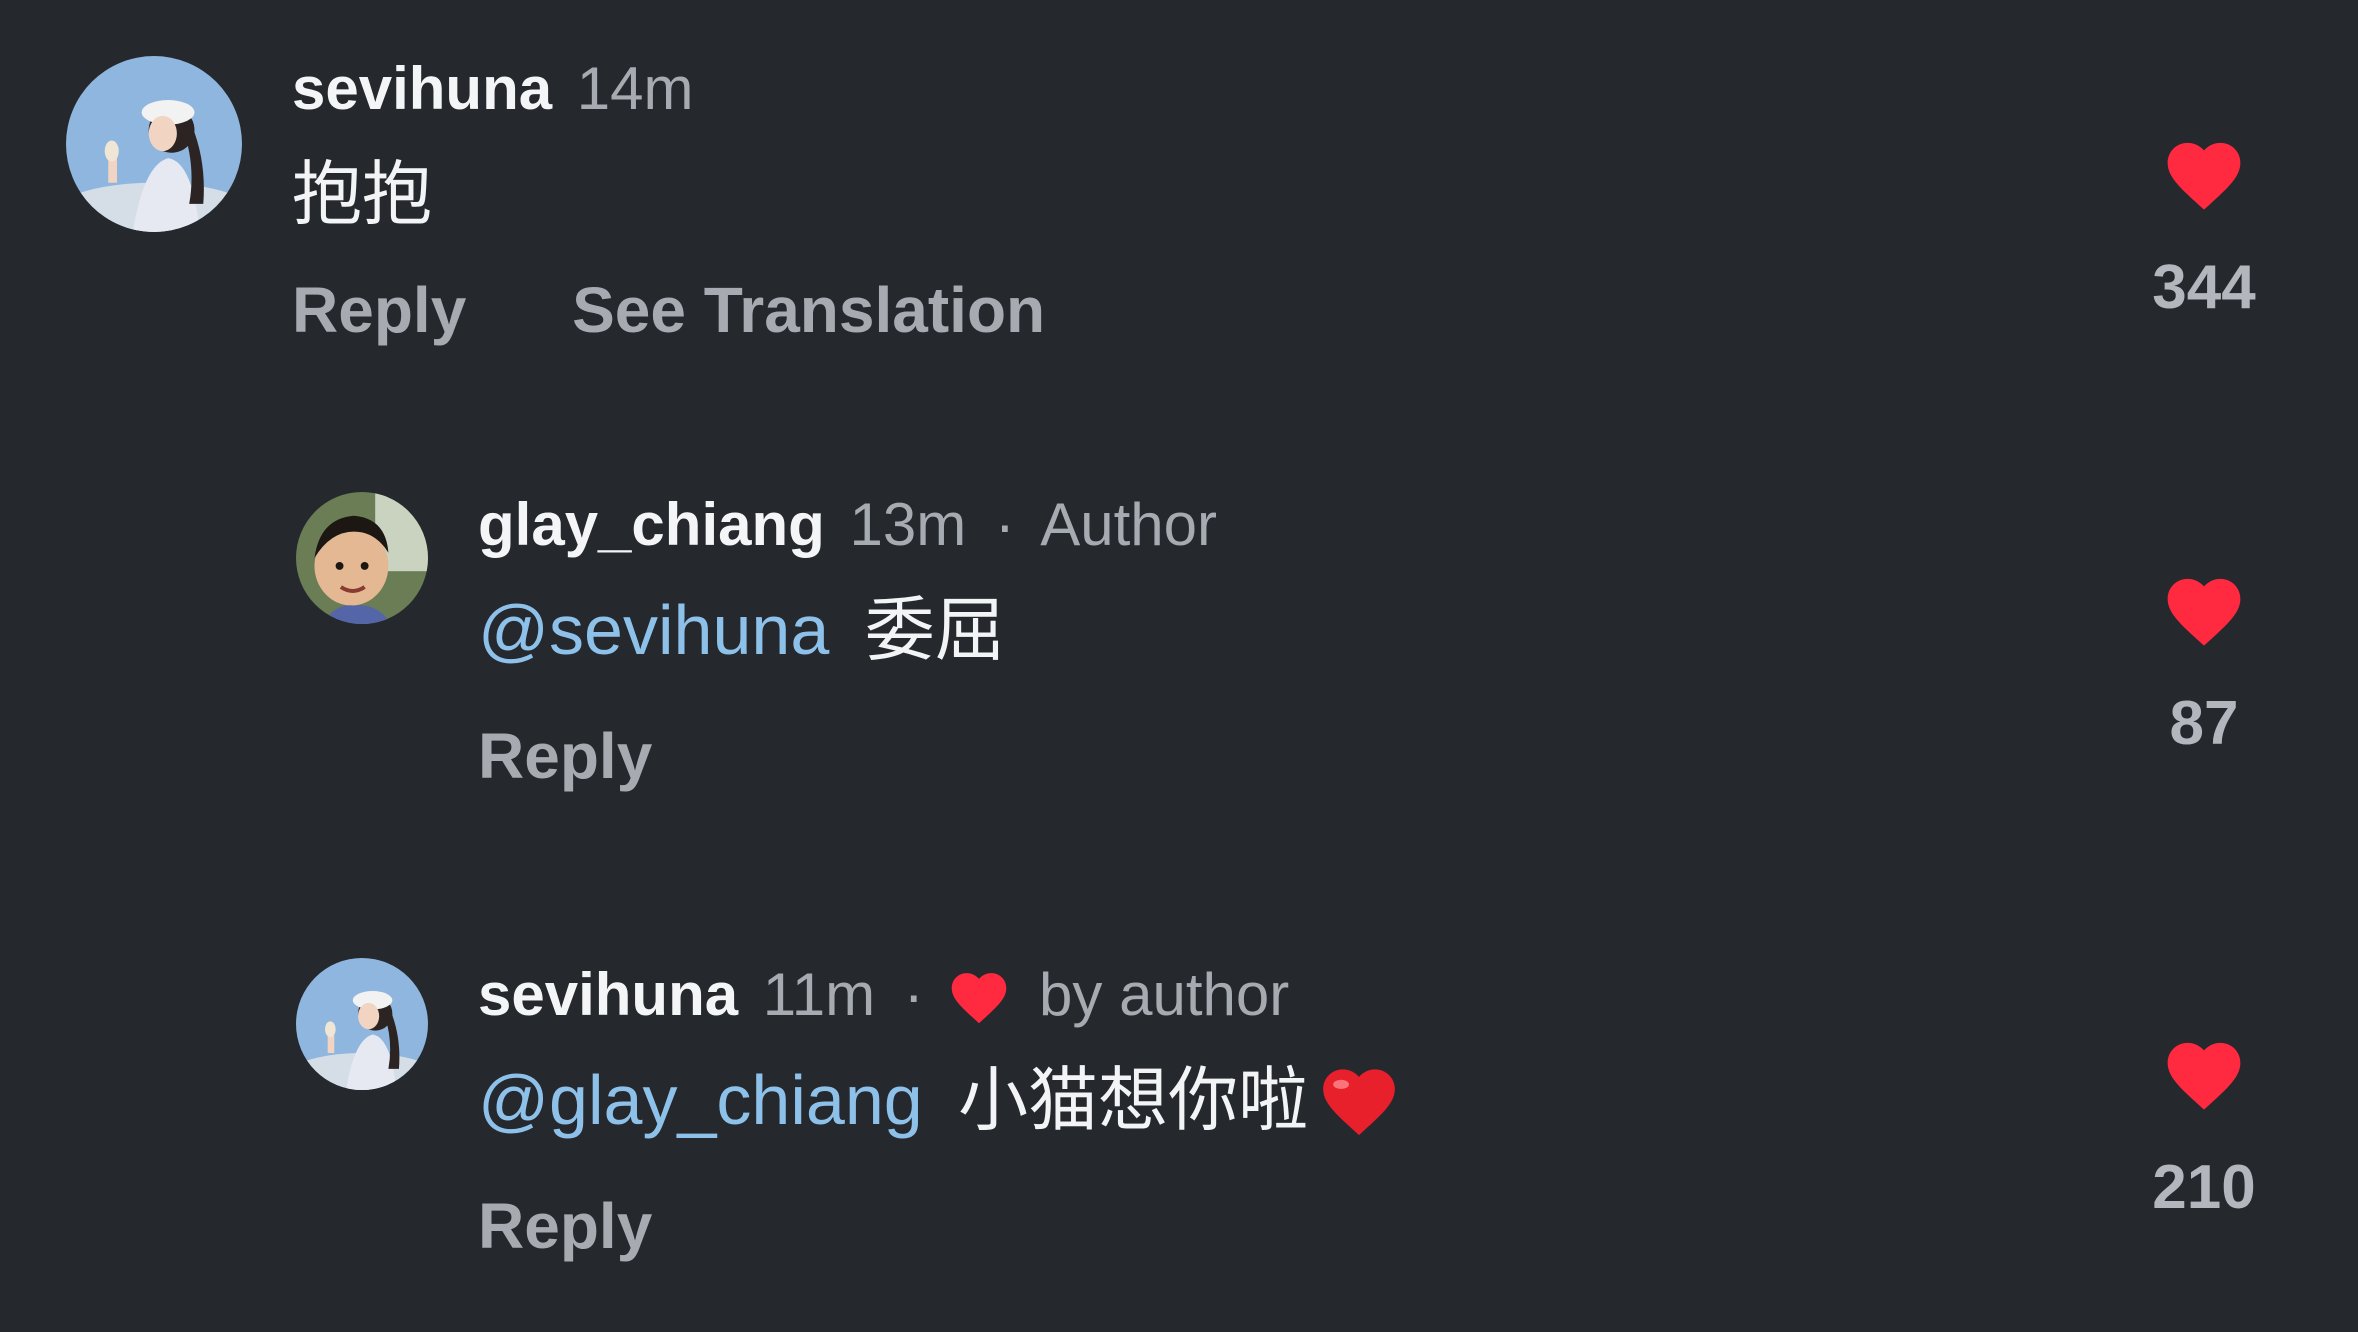  Describe the element at coordinates (940, 1100) in the screenshot. I see `comment-text: @glay_chiang 小猫想你啦` at that location.